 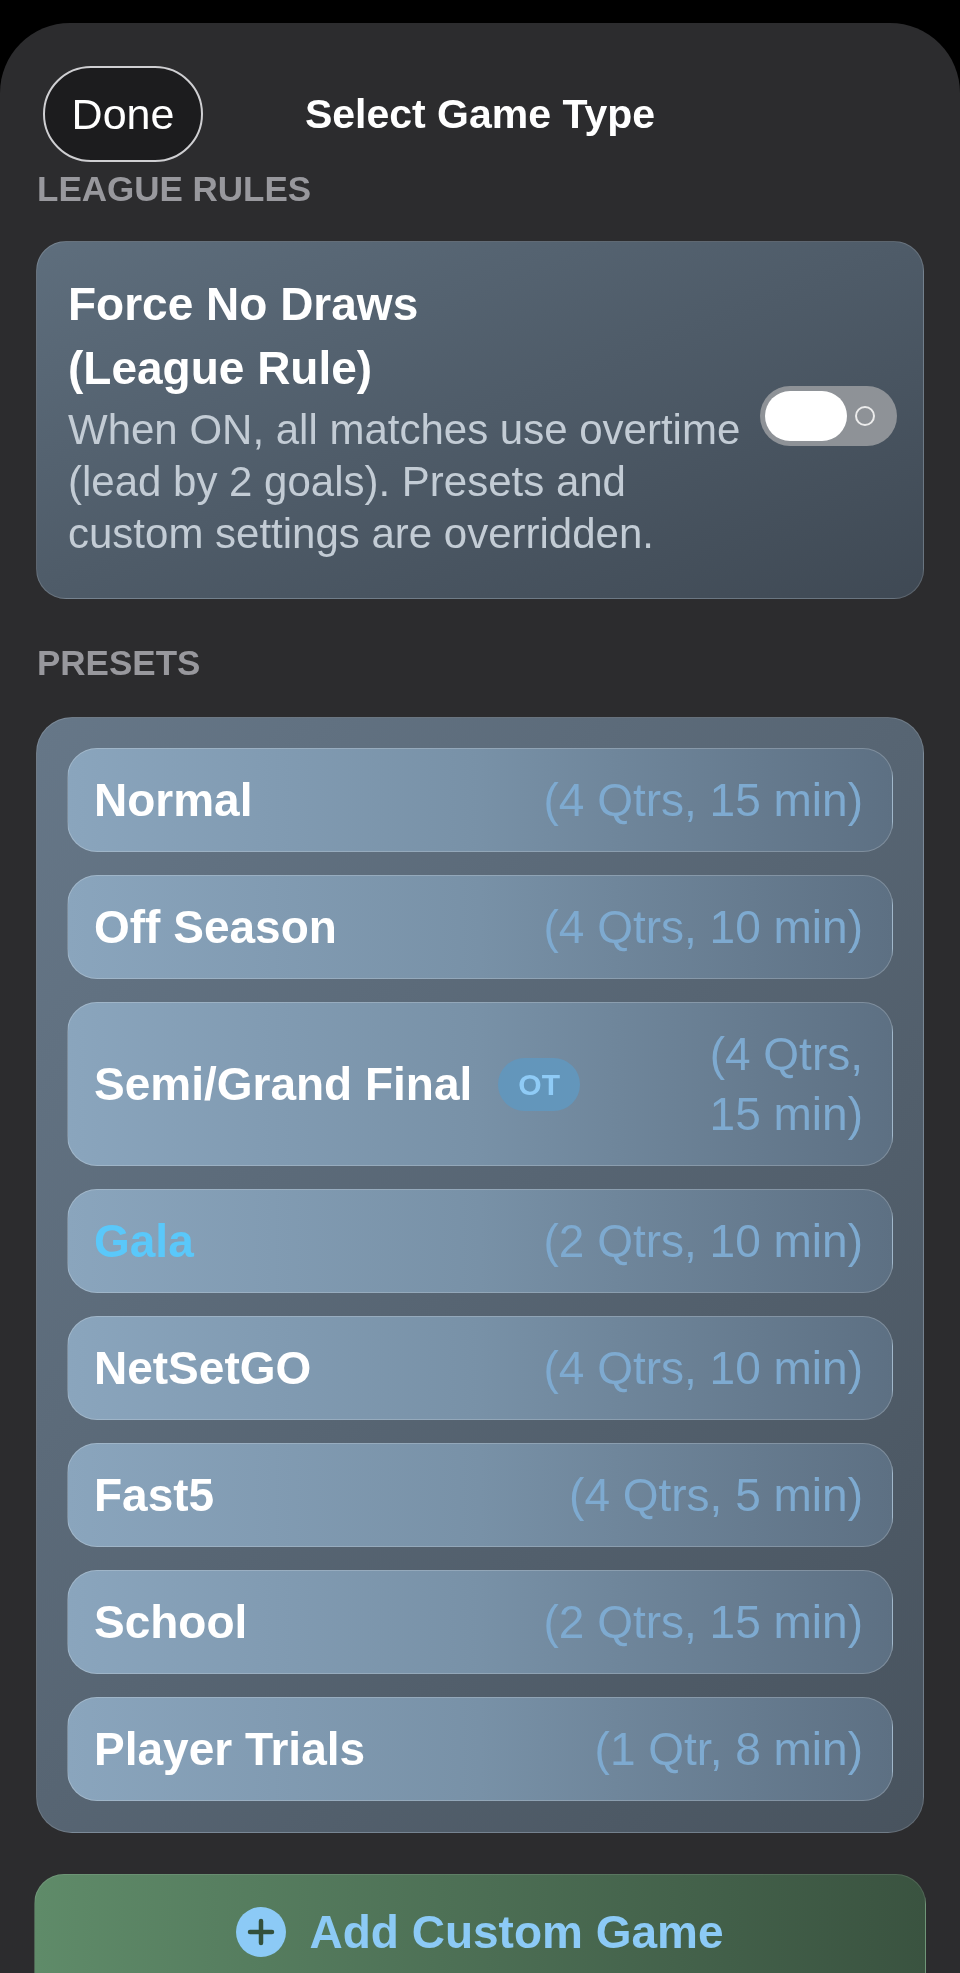 What do you see at coordinates (173, 800) in the screenshot?
I see `preset-name: Normal` at bounding box center [173, 800].